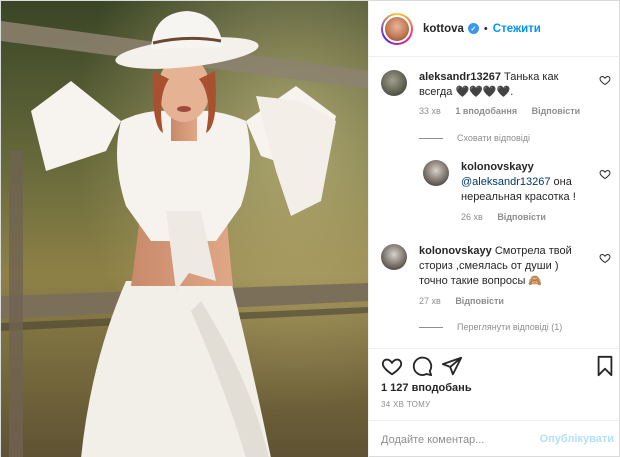 The width and height of the screenshot is (620, 457). Describe the element at coordinates (455, 251) in the screenshot. I see `comment-username: kolonovskayy` at that location.